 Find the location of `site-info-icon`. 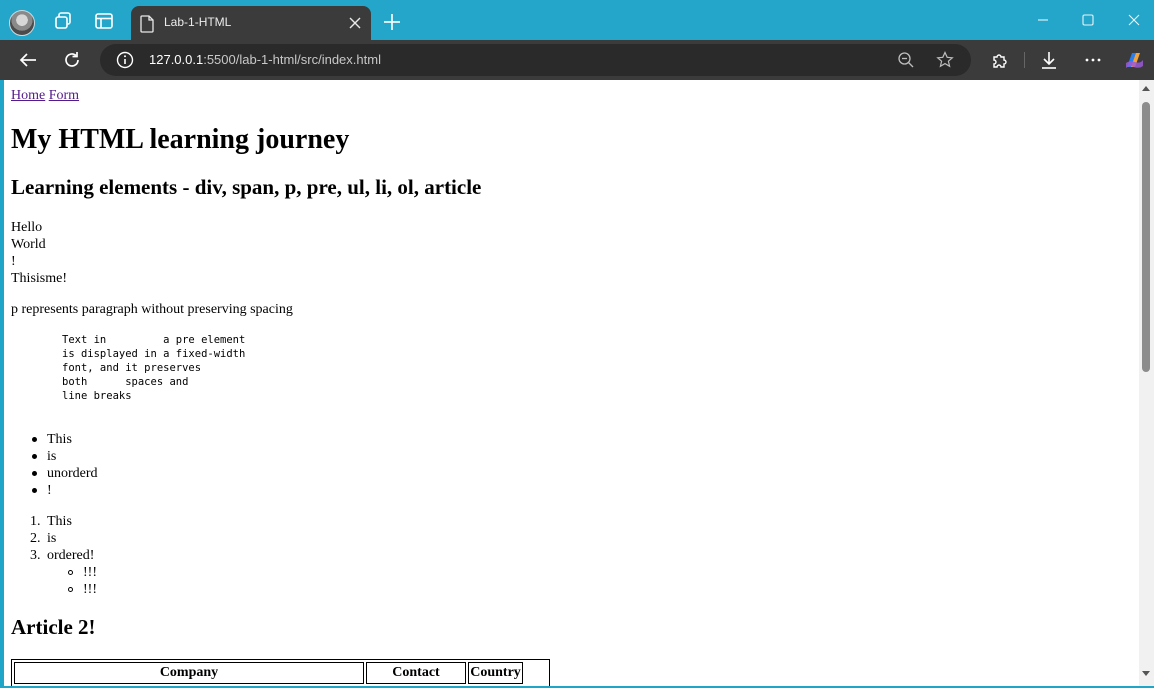

site-info-icon is located at coordinates (125, 60).